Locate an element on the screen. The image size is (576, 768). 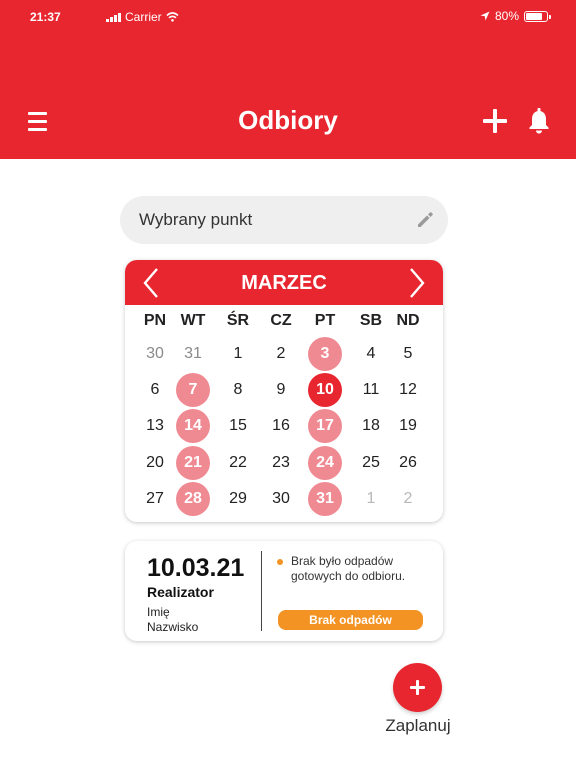
schedule-button is located at coordinates (417, 687).